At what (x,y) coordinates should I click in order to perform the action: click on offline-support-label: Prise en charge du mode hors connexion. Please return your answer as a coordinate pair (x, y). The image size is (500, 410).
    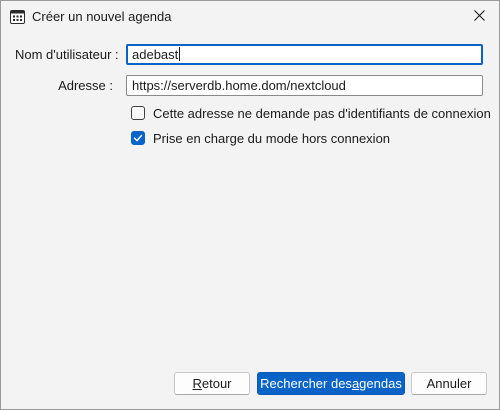
    Looking at the image, I should click on (271, 138).